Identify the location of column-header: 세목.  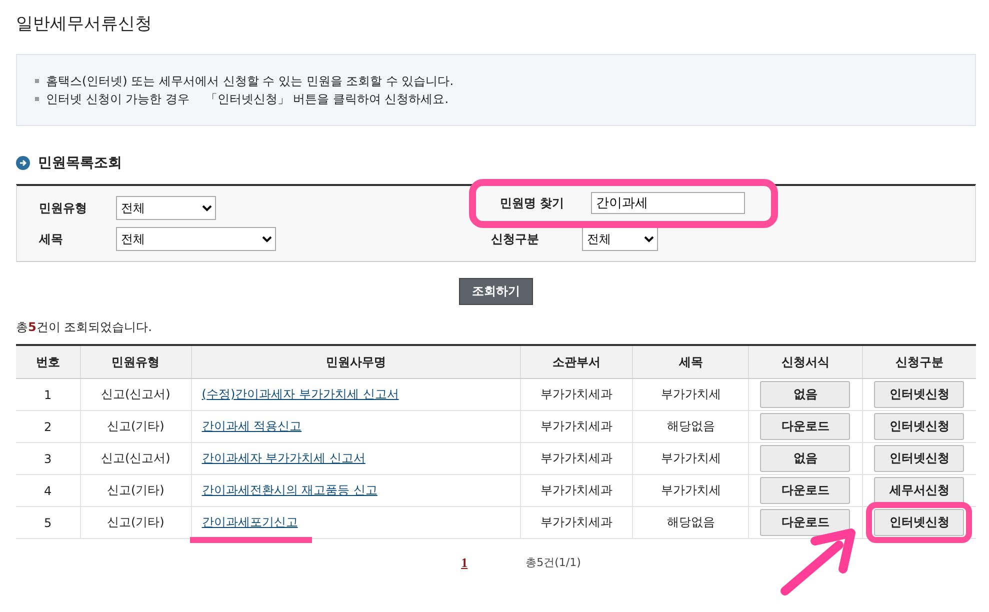
(690, 361).